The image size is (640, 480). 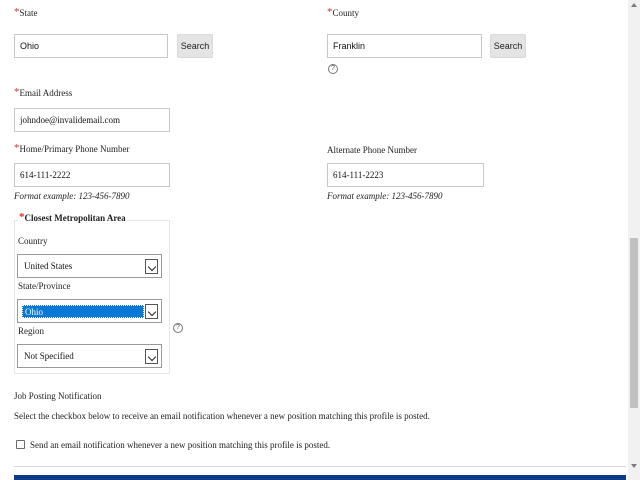 I want to click on state-search-button: Search, so click(x=195, y=46).